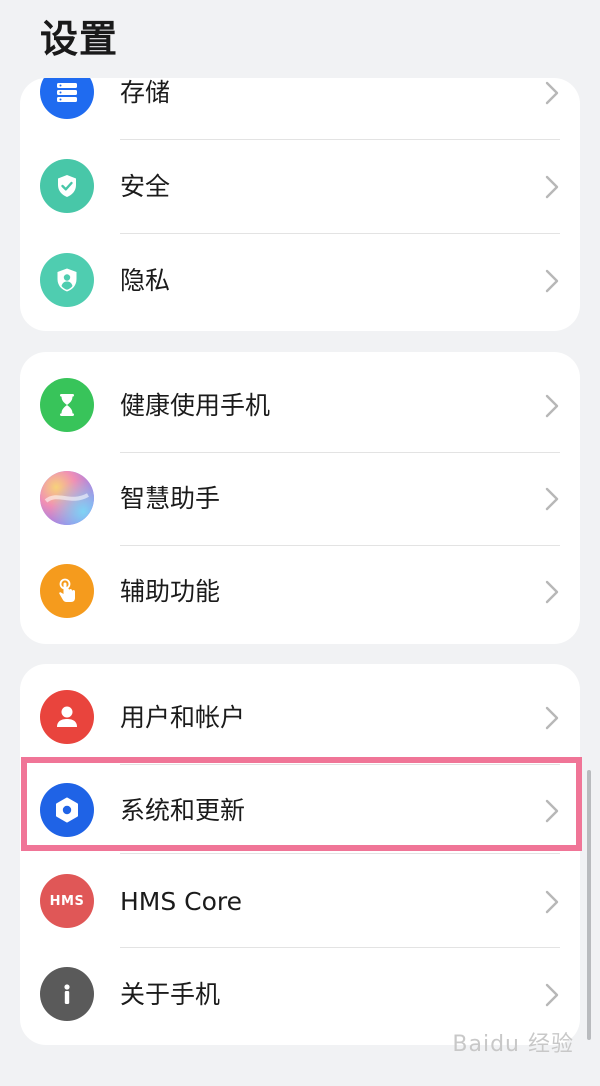  Describe the element at coordinates (170, 591) in the screenshot. I see `settings-item-label: 辅助功能` at that location.